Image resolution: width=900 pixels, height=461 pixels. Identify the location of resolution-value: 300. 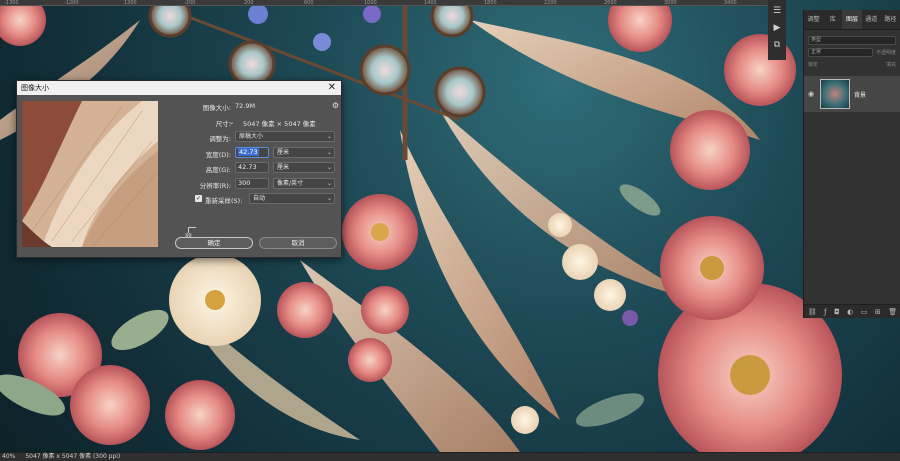
(244, 182).